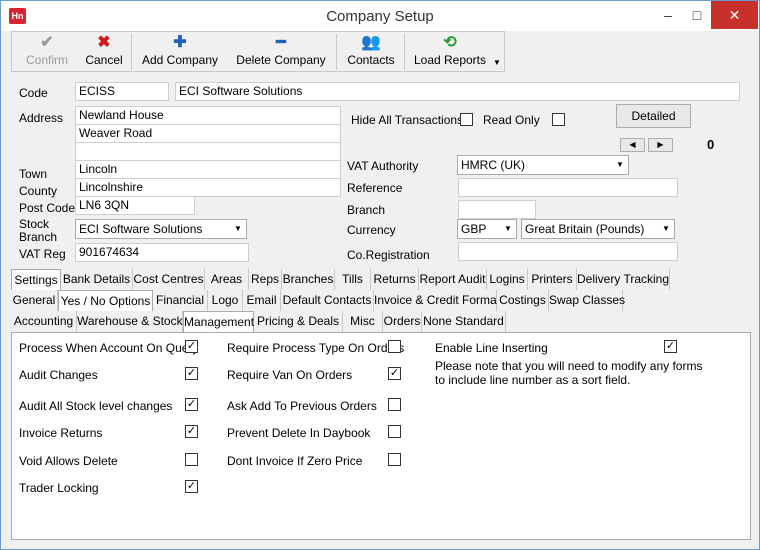 The image size is (760, 550). Describe the element at coordinates (169, 279) in the screenshot. I see `tab-cost-centres: Cost Centres` at that location.